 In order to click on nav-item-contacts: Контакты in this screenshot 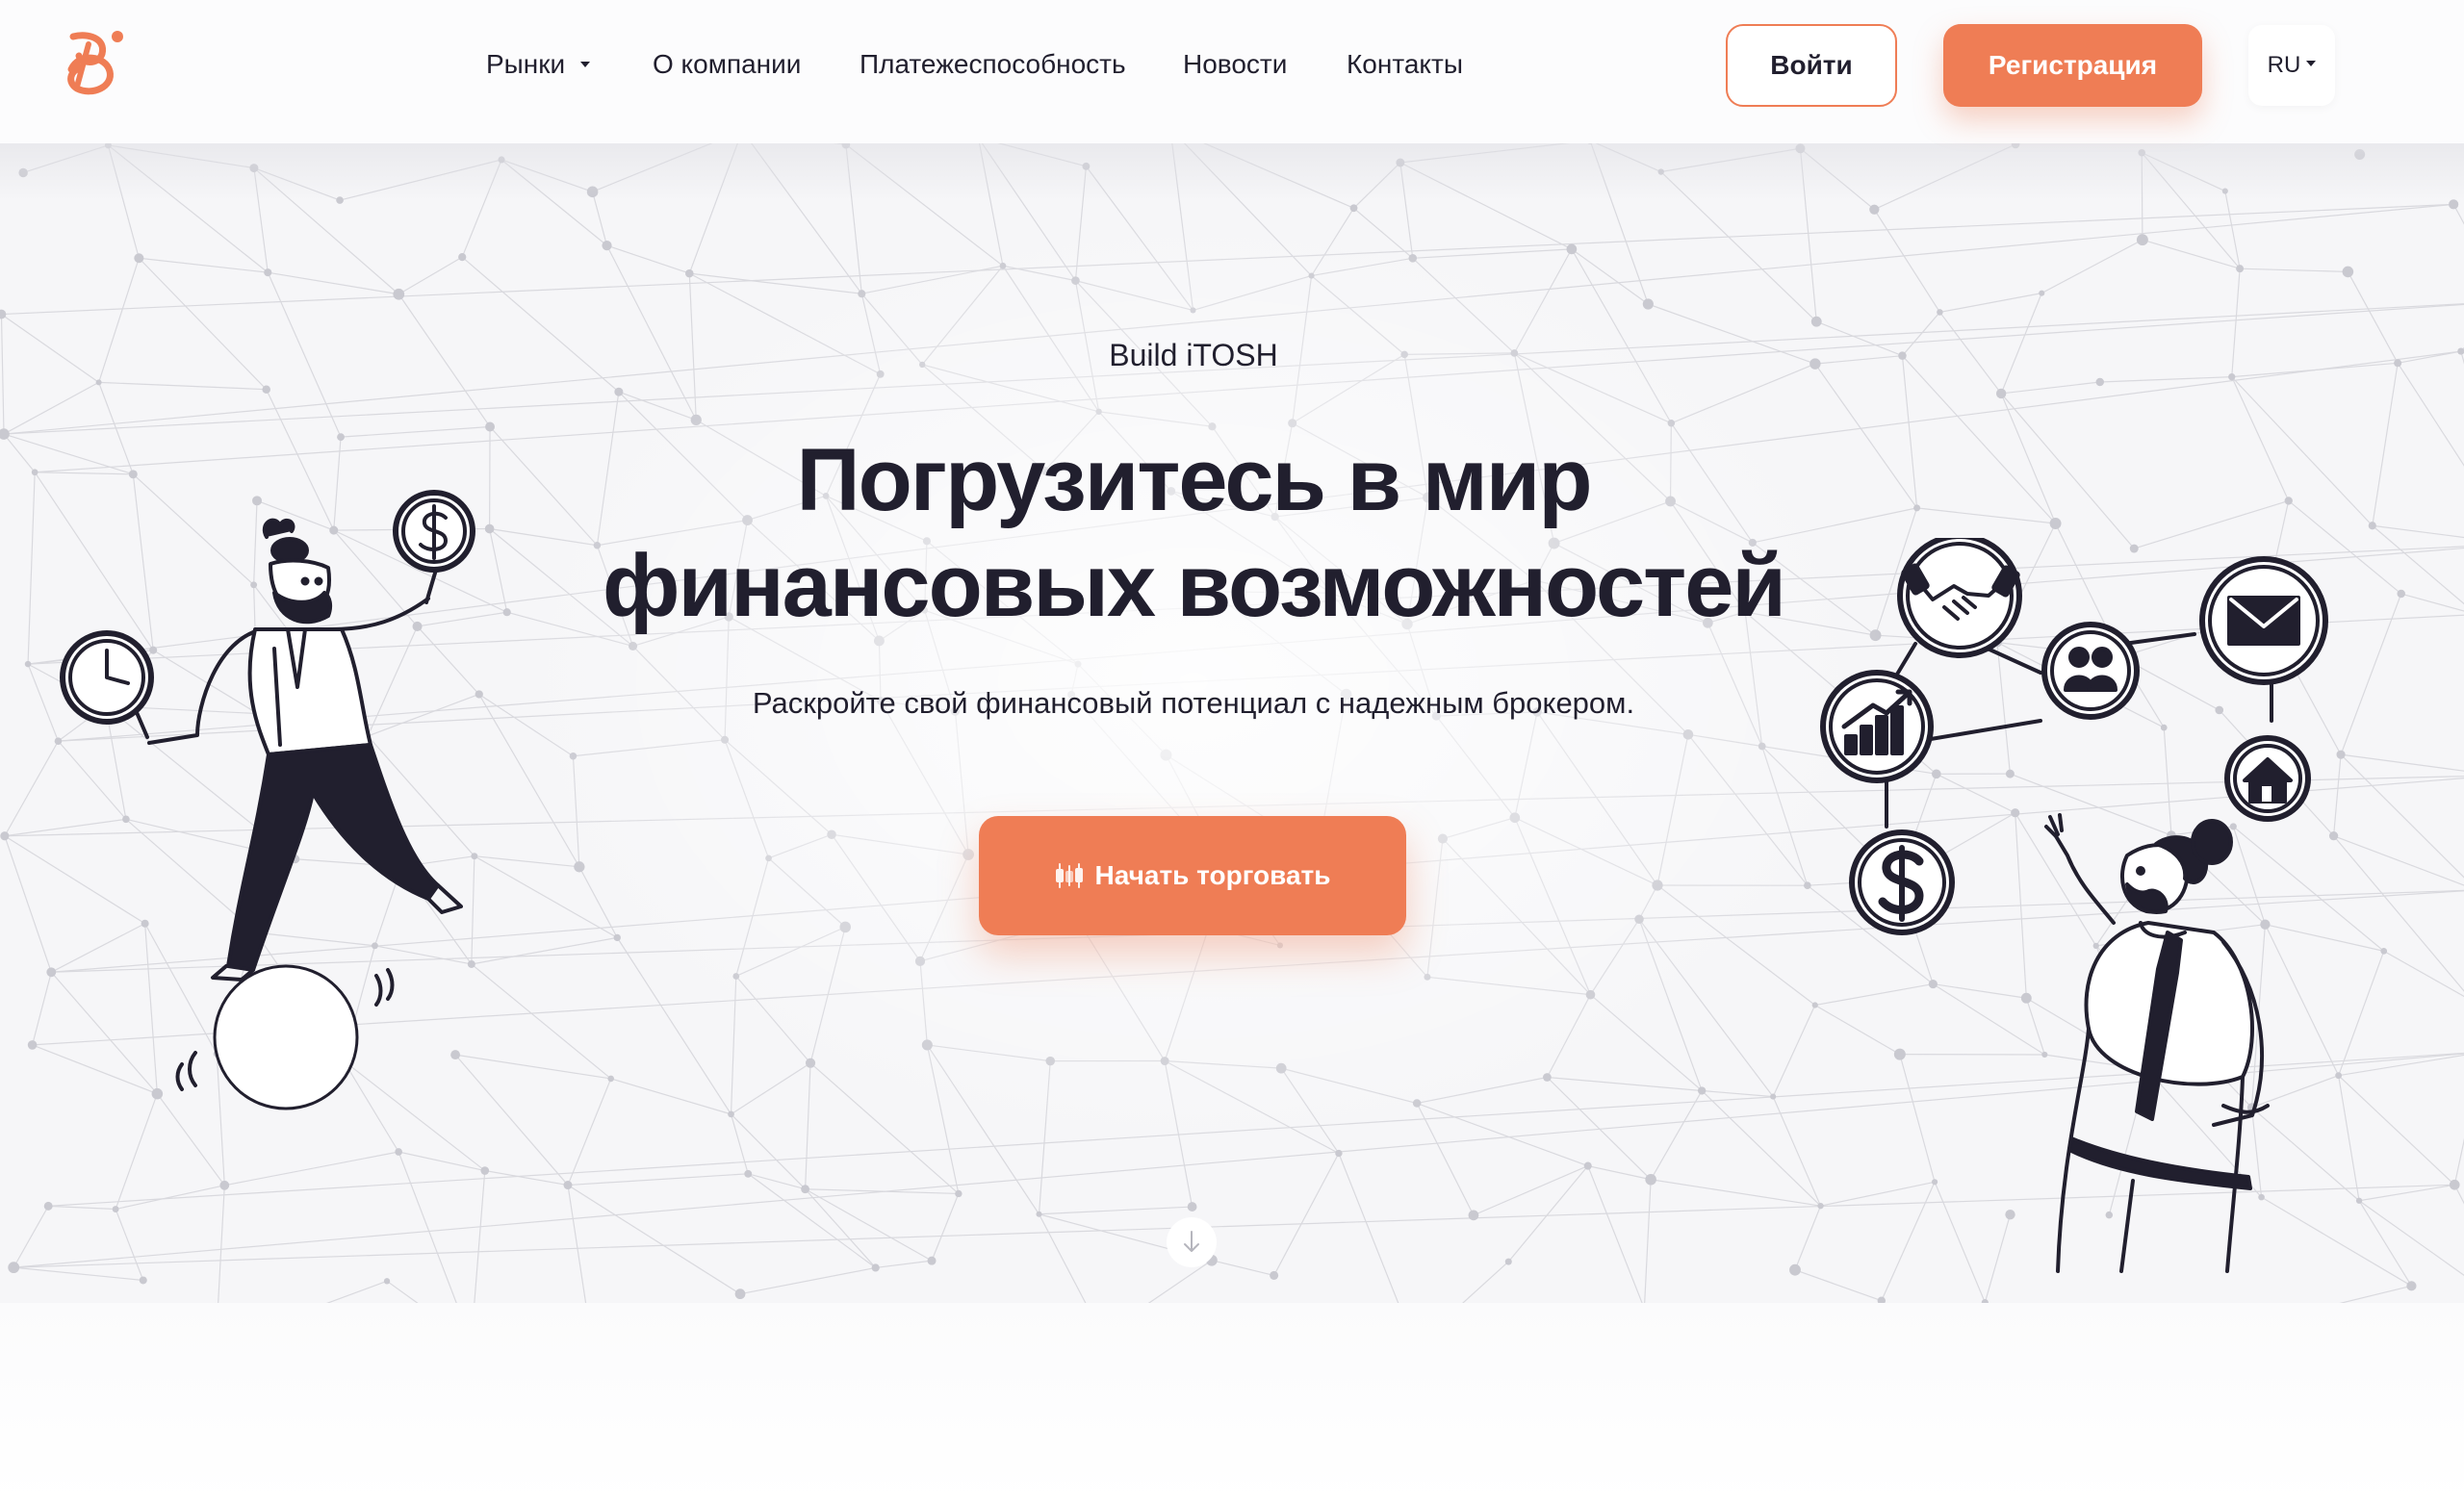, I will do `click(1405, 65)`.